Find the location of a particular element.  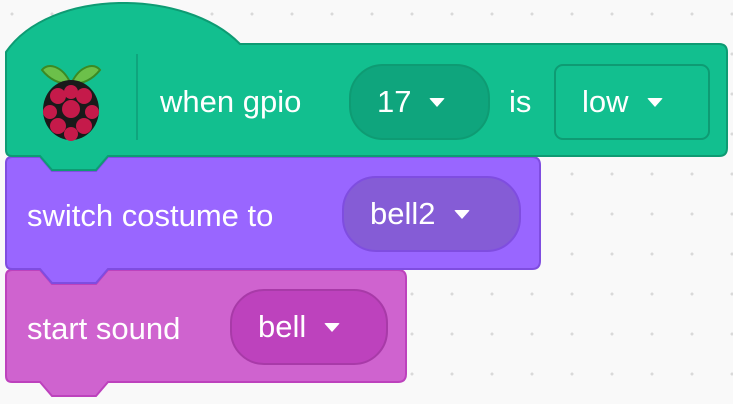

sound-dropdown: bell is located at coordinates (309, 327).